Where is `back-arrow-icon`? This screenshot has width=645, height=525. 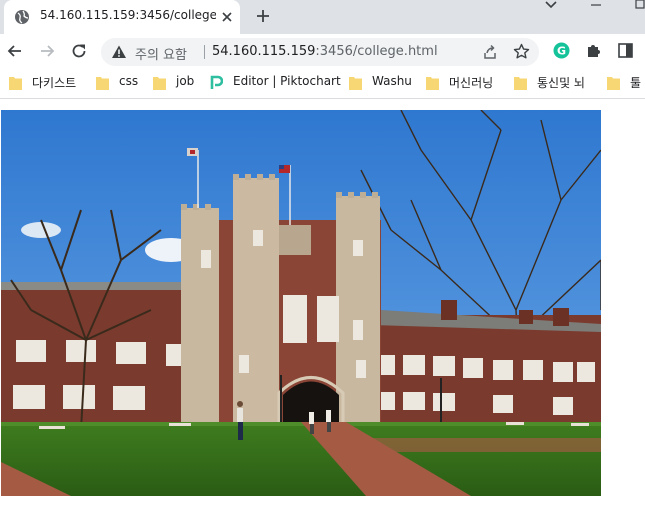
back-arrow-icon is located at coordinates (15, 51).